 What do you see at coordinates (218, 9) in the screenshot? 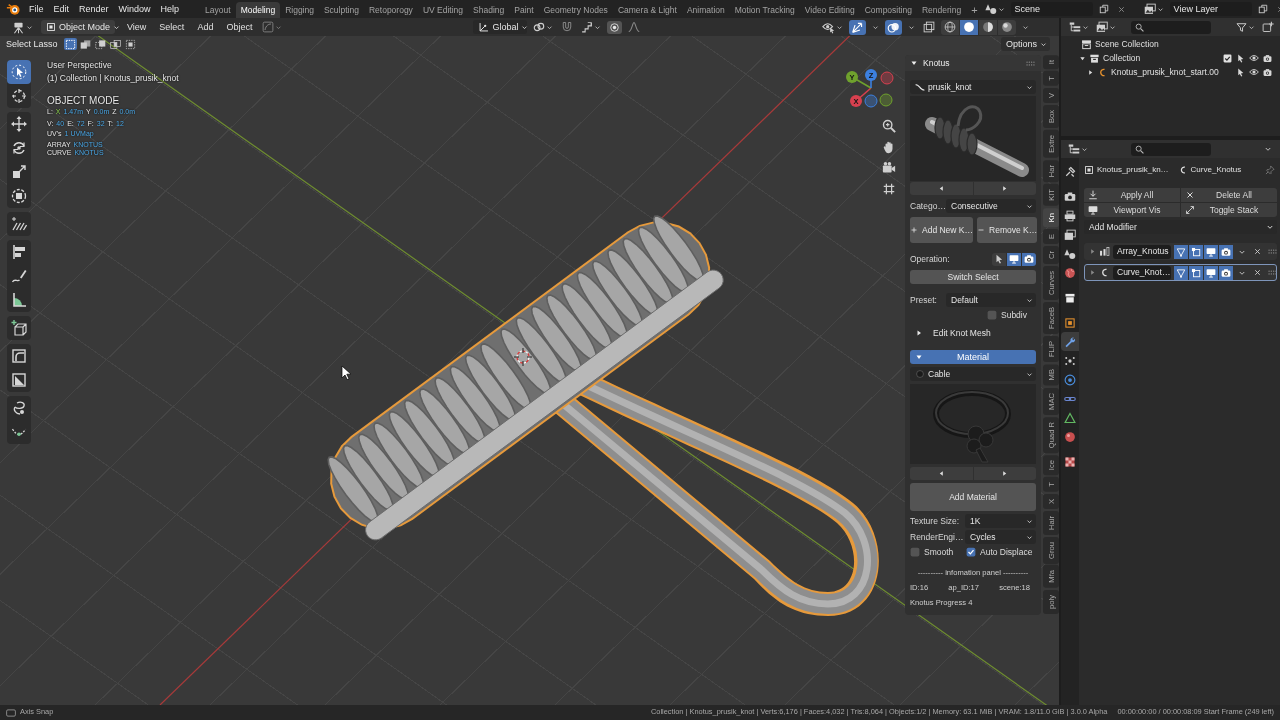
I see `workspace-tab: Layout` at bounding box center [218, 9].